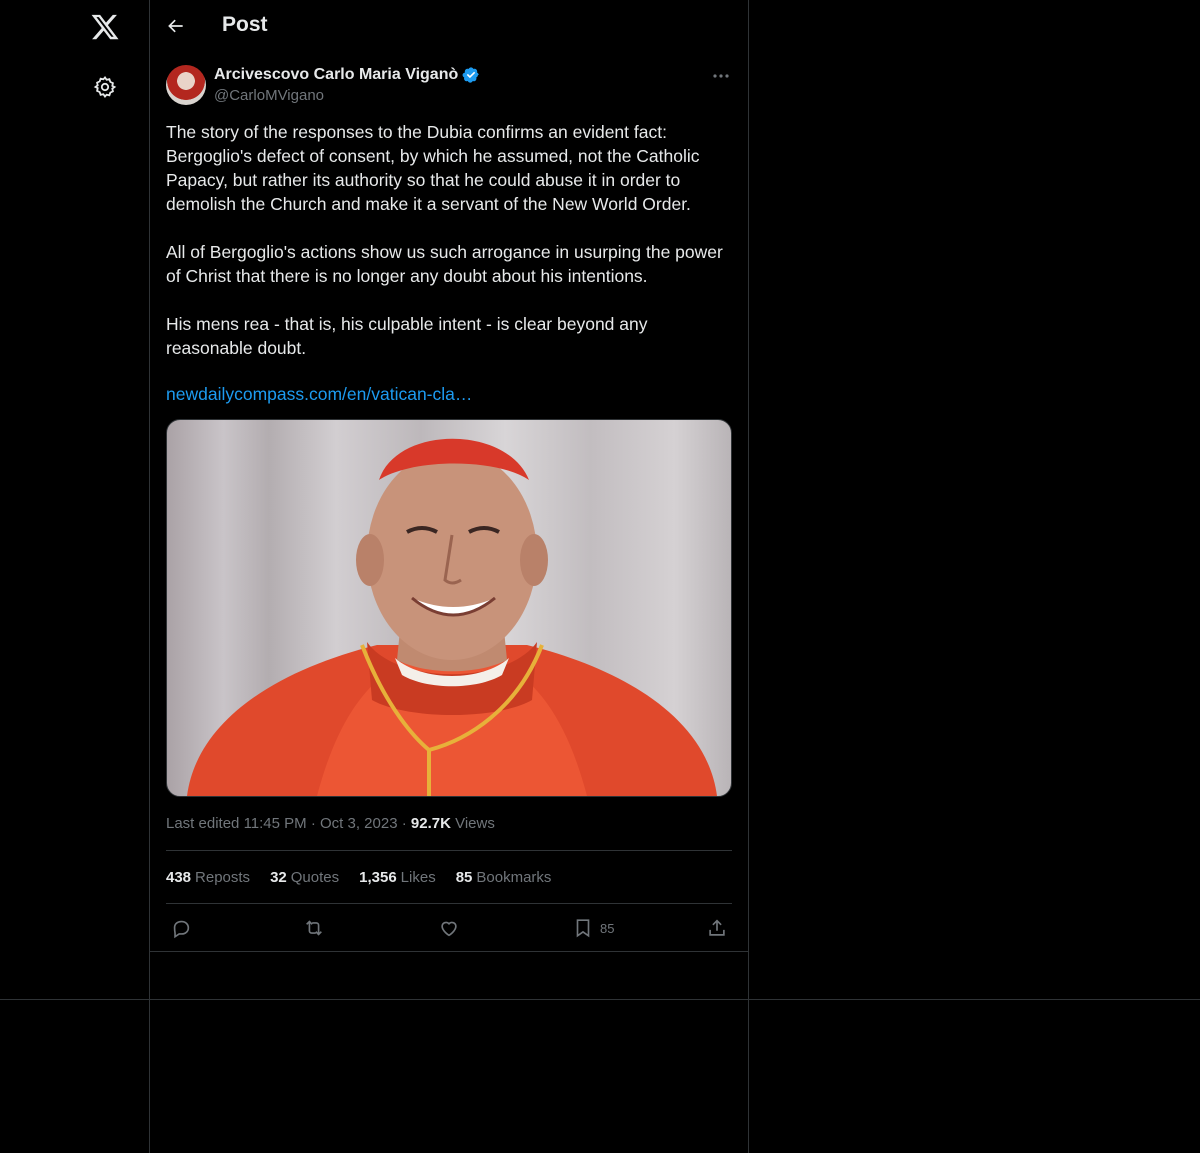  What do you see at coordinates (179, 877) in the screenshot?
I see `reposts-count: 438` at bounding box center [179, 877].